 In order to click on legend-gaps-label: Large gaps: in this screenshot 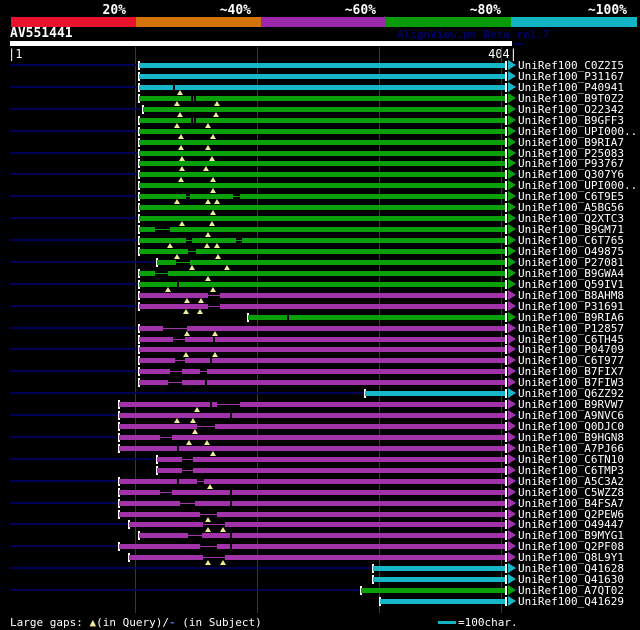, I will do `click(50, 622)`.